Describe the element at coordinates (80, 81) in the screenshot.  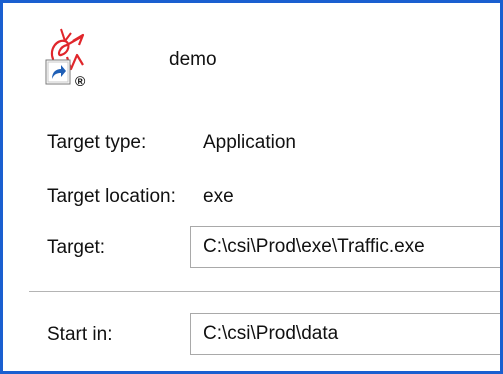
I see `registered-mark: ®` at that location.